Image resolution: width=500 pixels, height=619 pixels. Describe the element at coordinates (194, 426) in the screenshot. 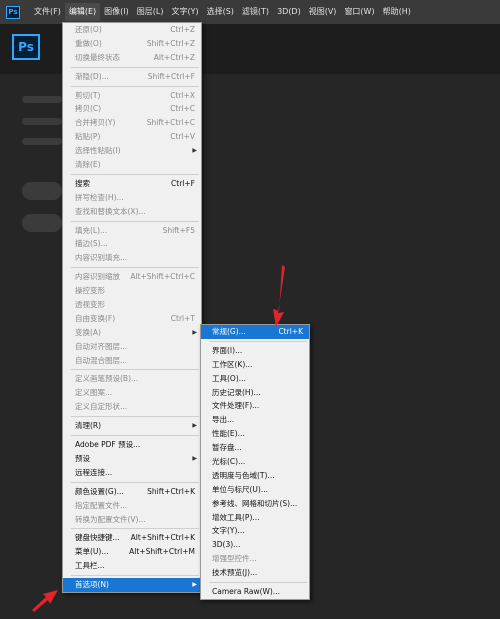

I see `submenu-arrow-icon: ▶` at that location.